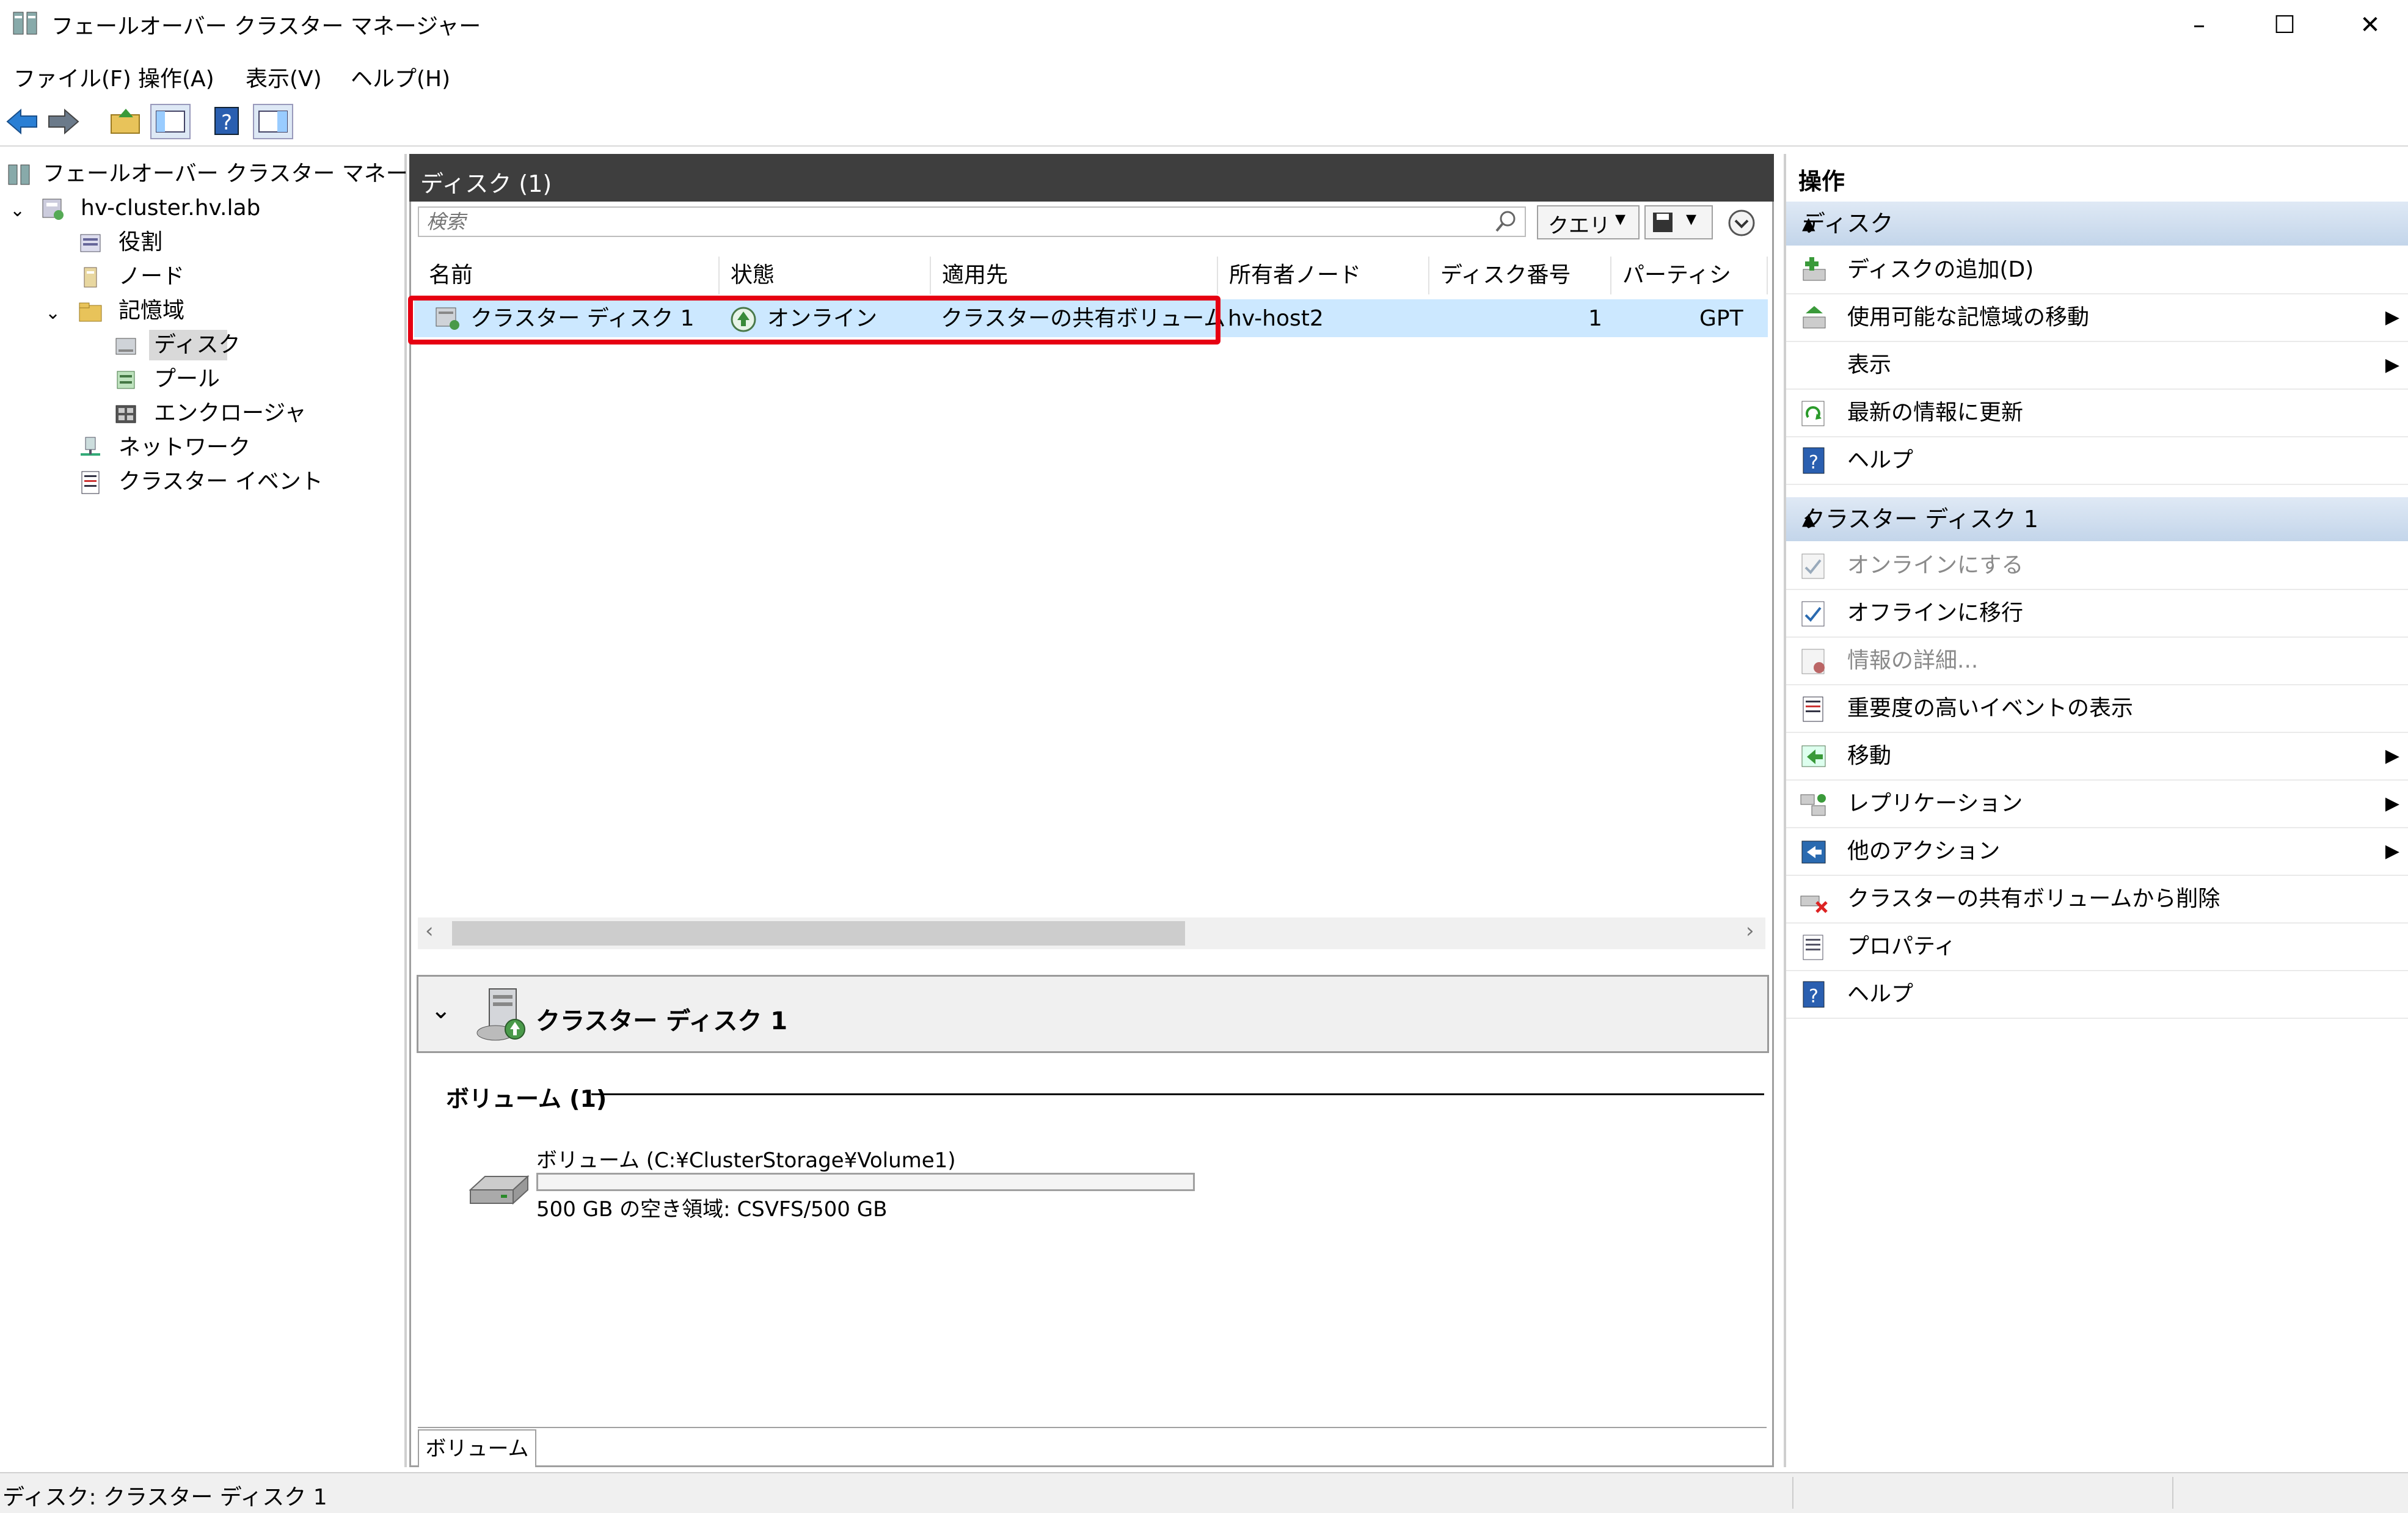  Describe the element at coordinates (90, 277) in the screenshot. I see `nodes-icon` at that location.